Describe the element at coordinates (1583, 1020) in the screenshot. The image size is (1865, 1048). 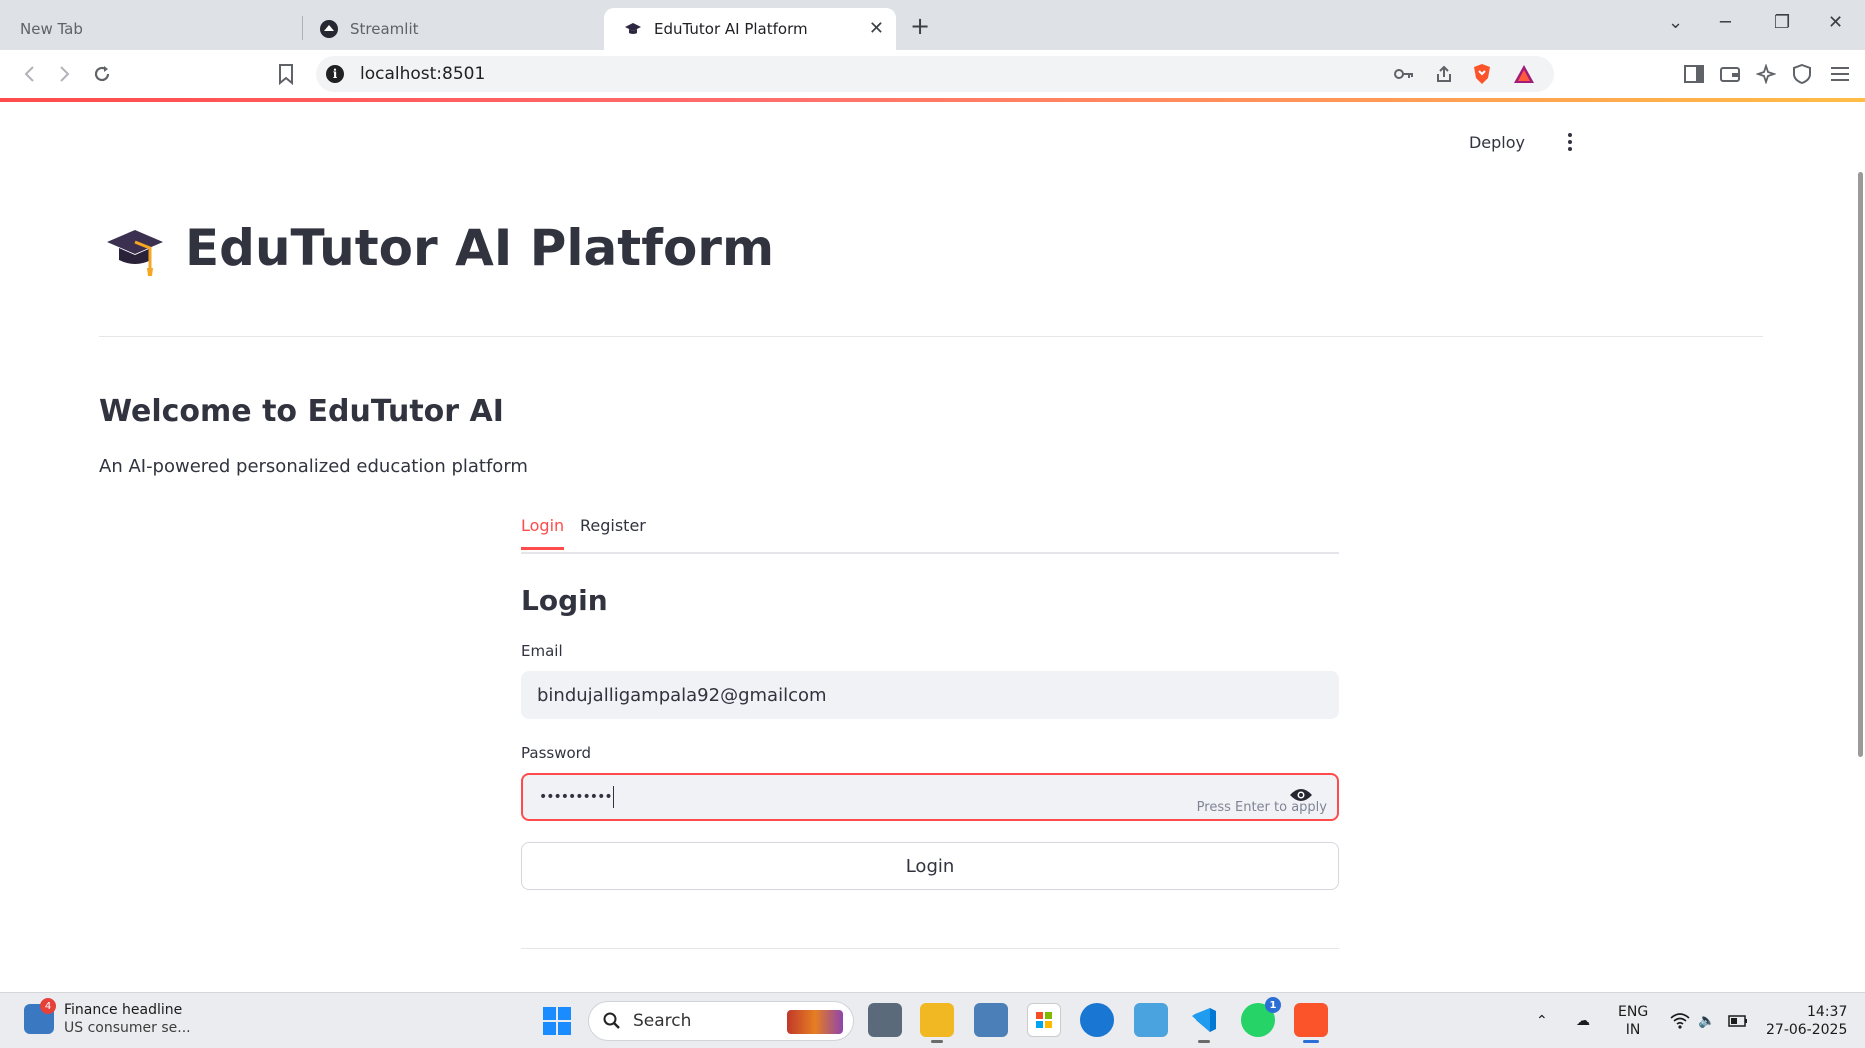
I see `onedrive-icon: ☁` at that location.